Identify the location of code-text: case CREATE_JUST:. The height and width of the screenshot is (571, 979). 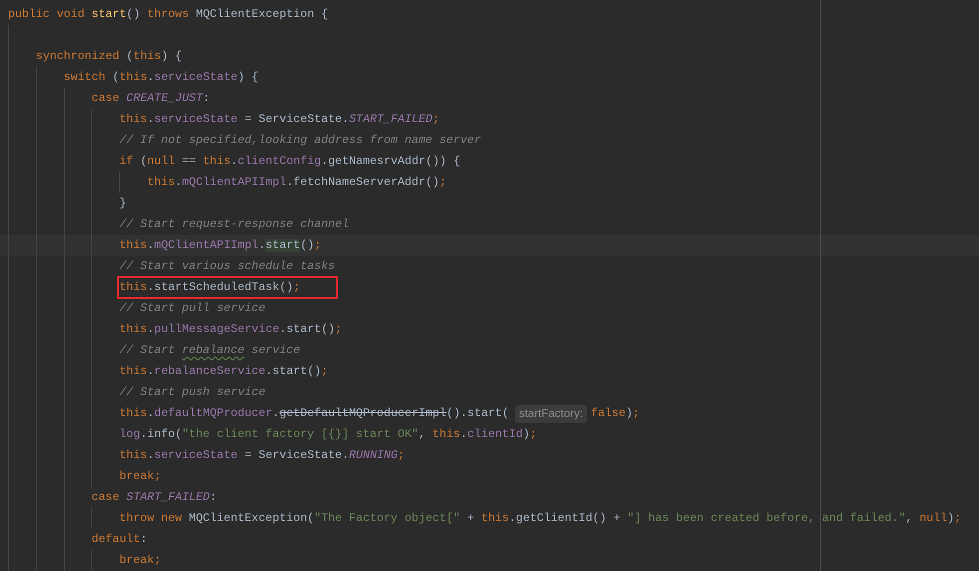
(150, 99).